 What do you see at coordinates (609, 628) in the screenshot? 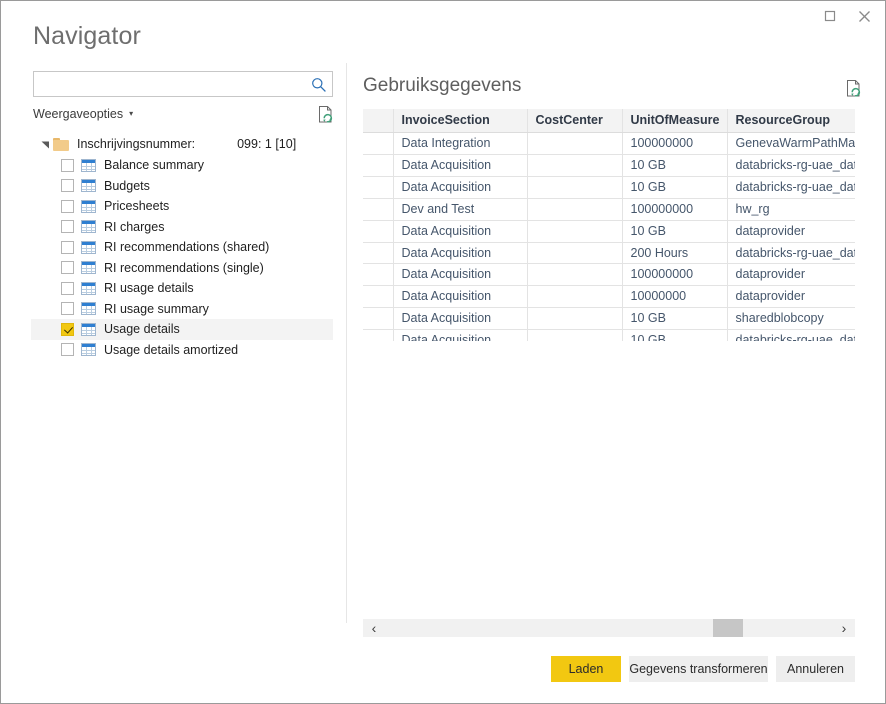
I see `horizontal-scrollbar: ‹ ›` at bounding box center [609, 628].